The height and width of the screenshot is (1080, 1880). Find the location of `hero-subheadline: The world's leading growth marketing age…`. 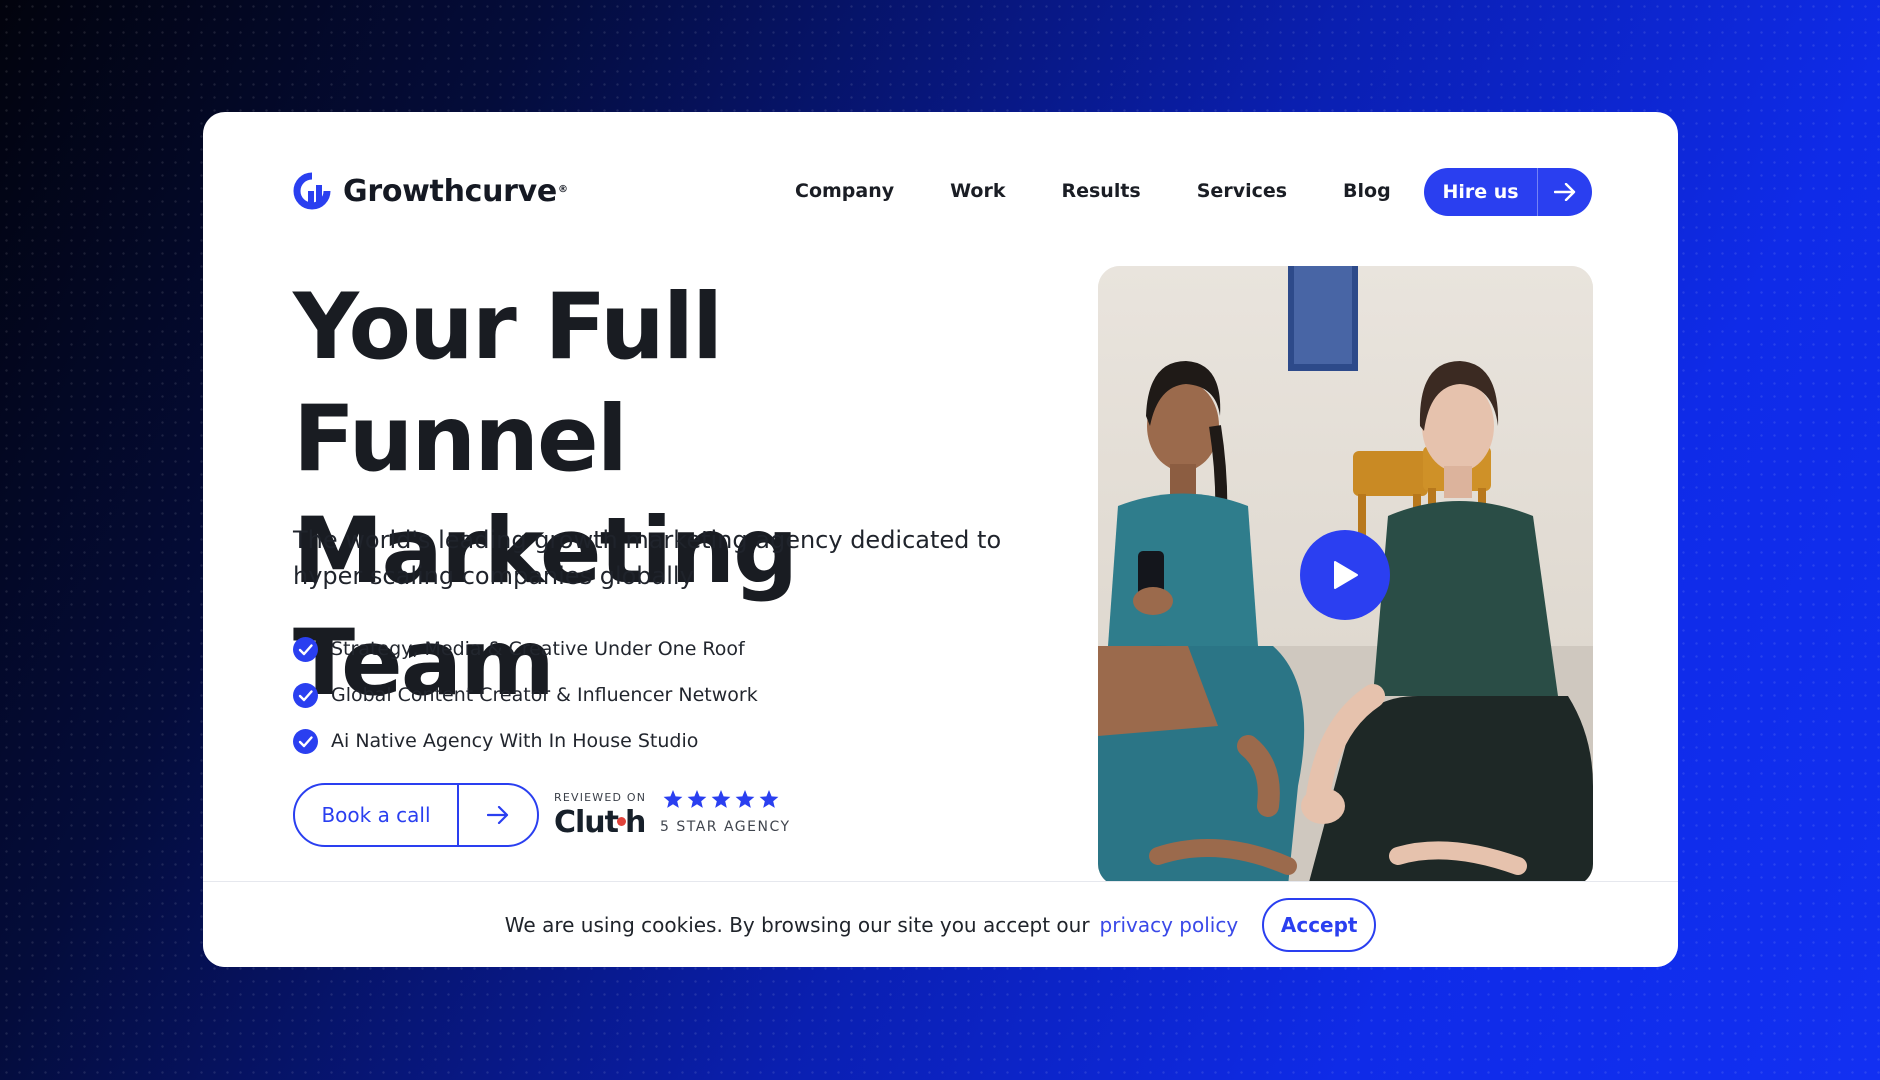

hero-subheadline: The world's leading growth marketing age… is located at coordinates (647, 558).